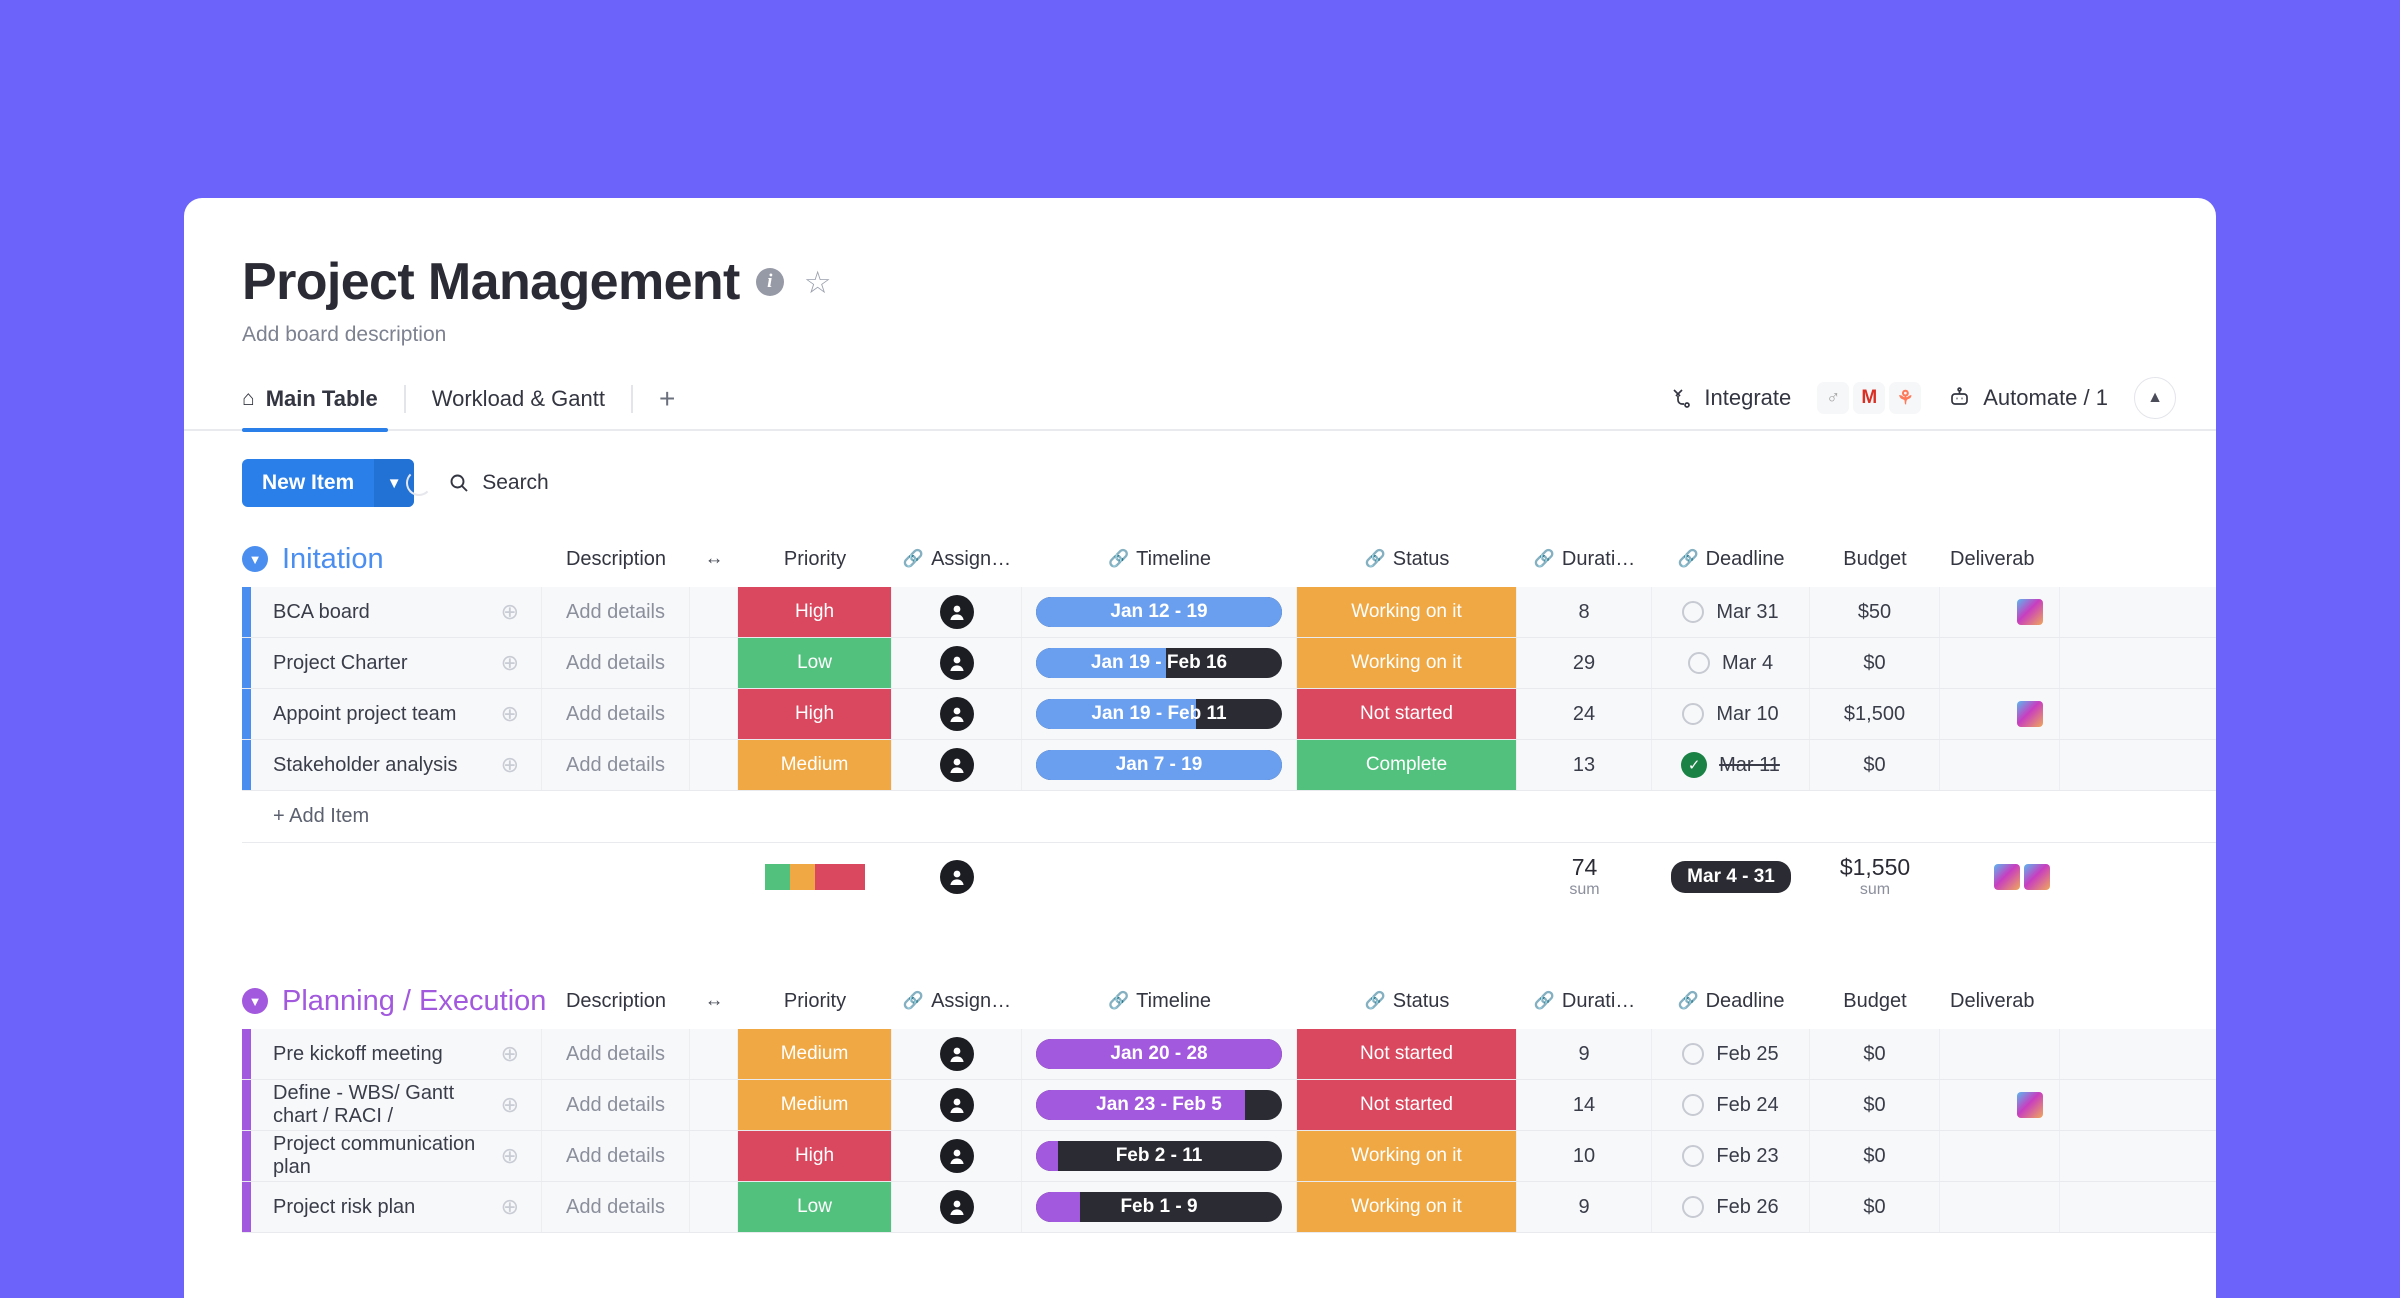 This screenshot has width=2400, height=1298. I want to click on integrate-button: Integrate, so click(1730, 398).